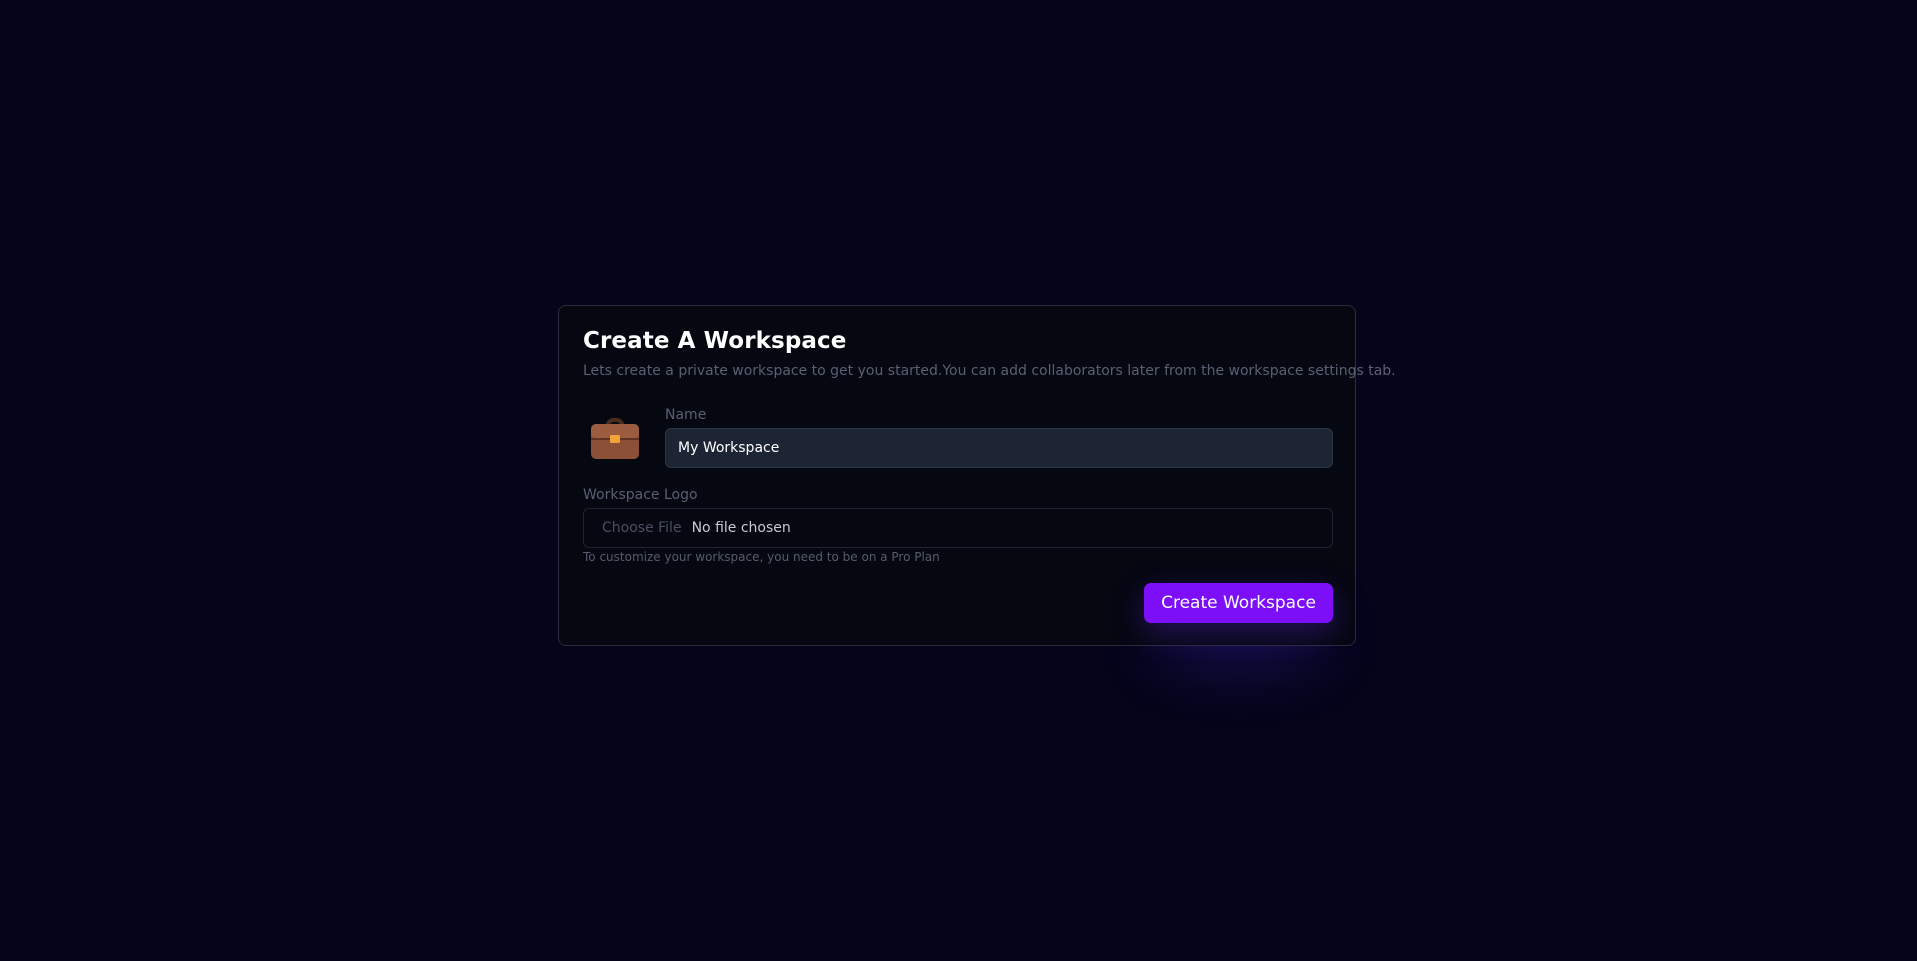 This screenshot has height=961, width=1917. I want to click on workspace-name-input, so click(999, 448).